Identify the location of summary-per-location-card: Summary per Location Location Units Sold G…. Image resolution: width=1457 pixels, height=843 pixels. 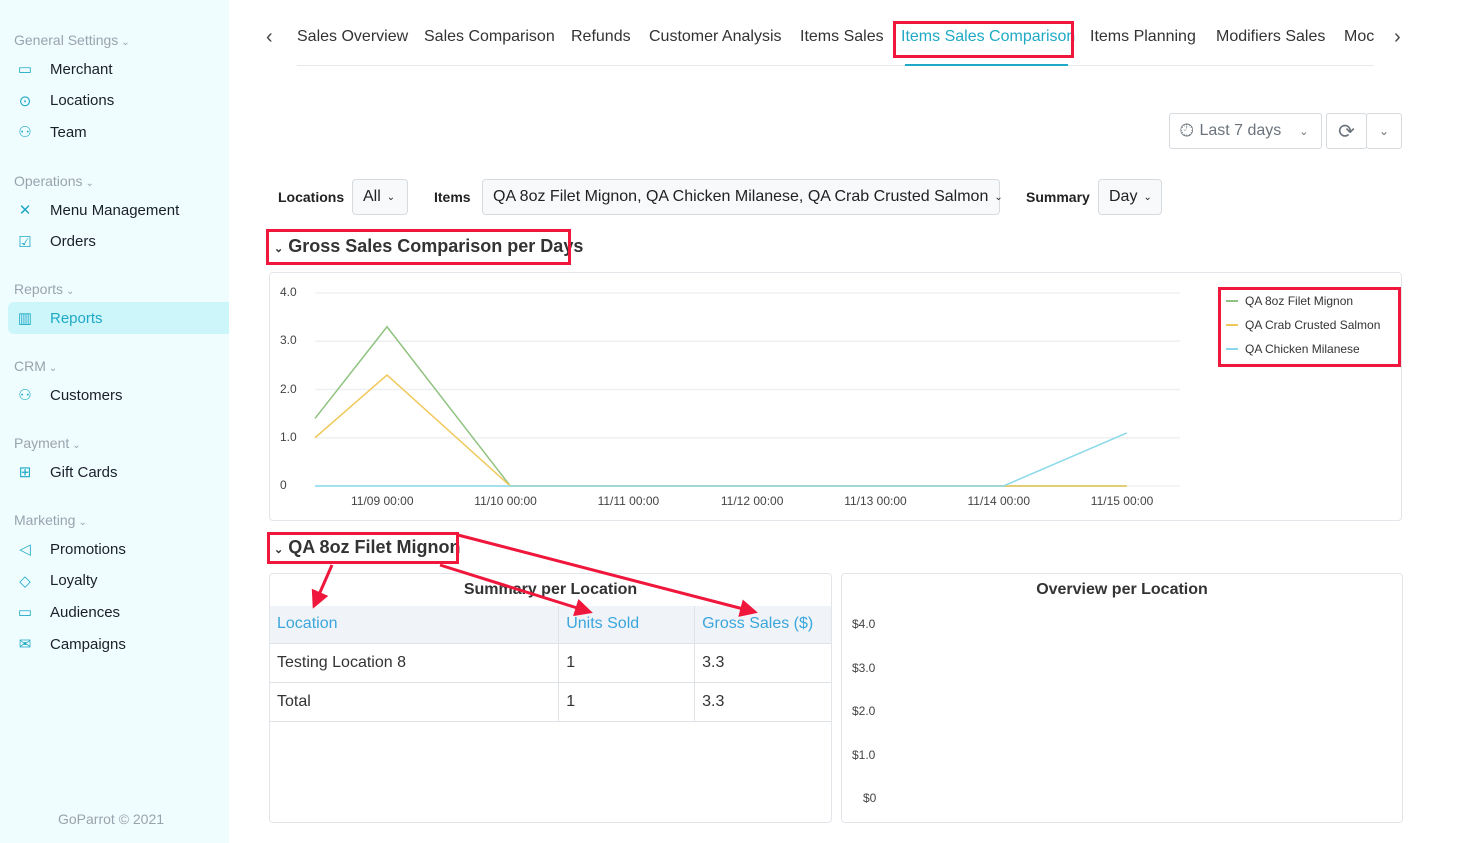
(550, 698).